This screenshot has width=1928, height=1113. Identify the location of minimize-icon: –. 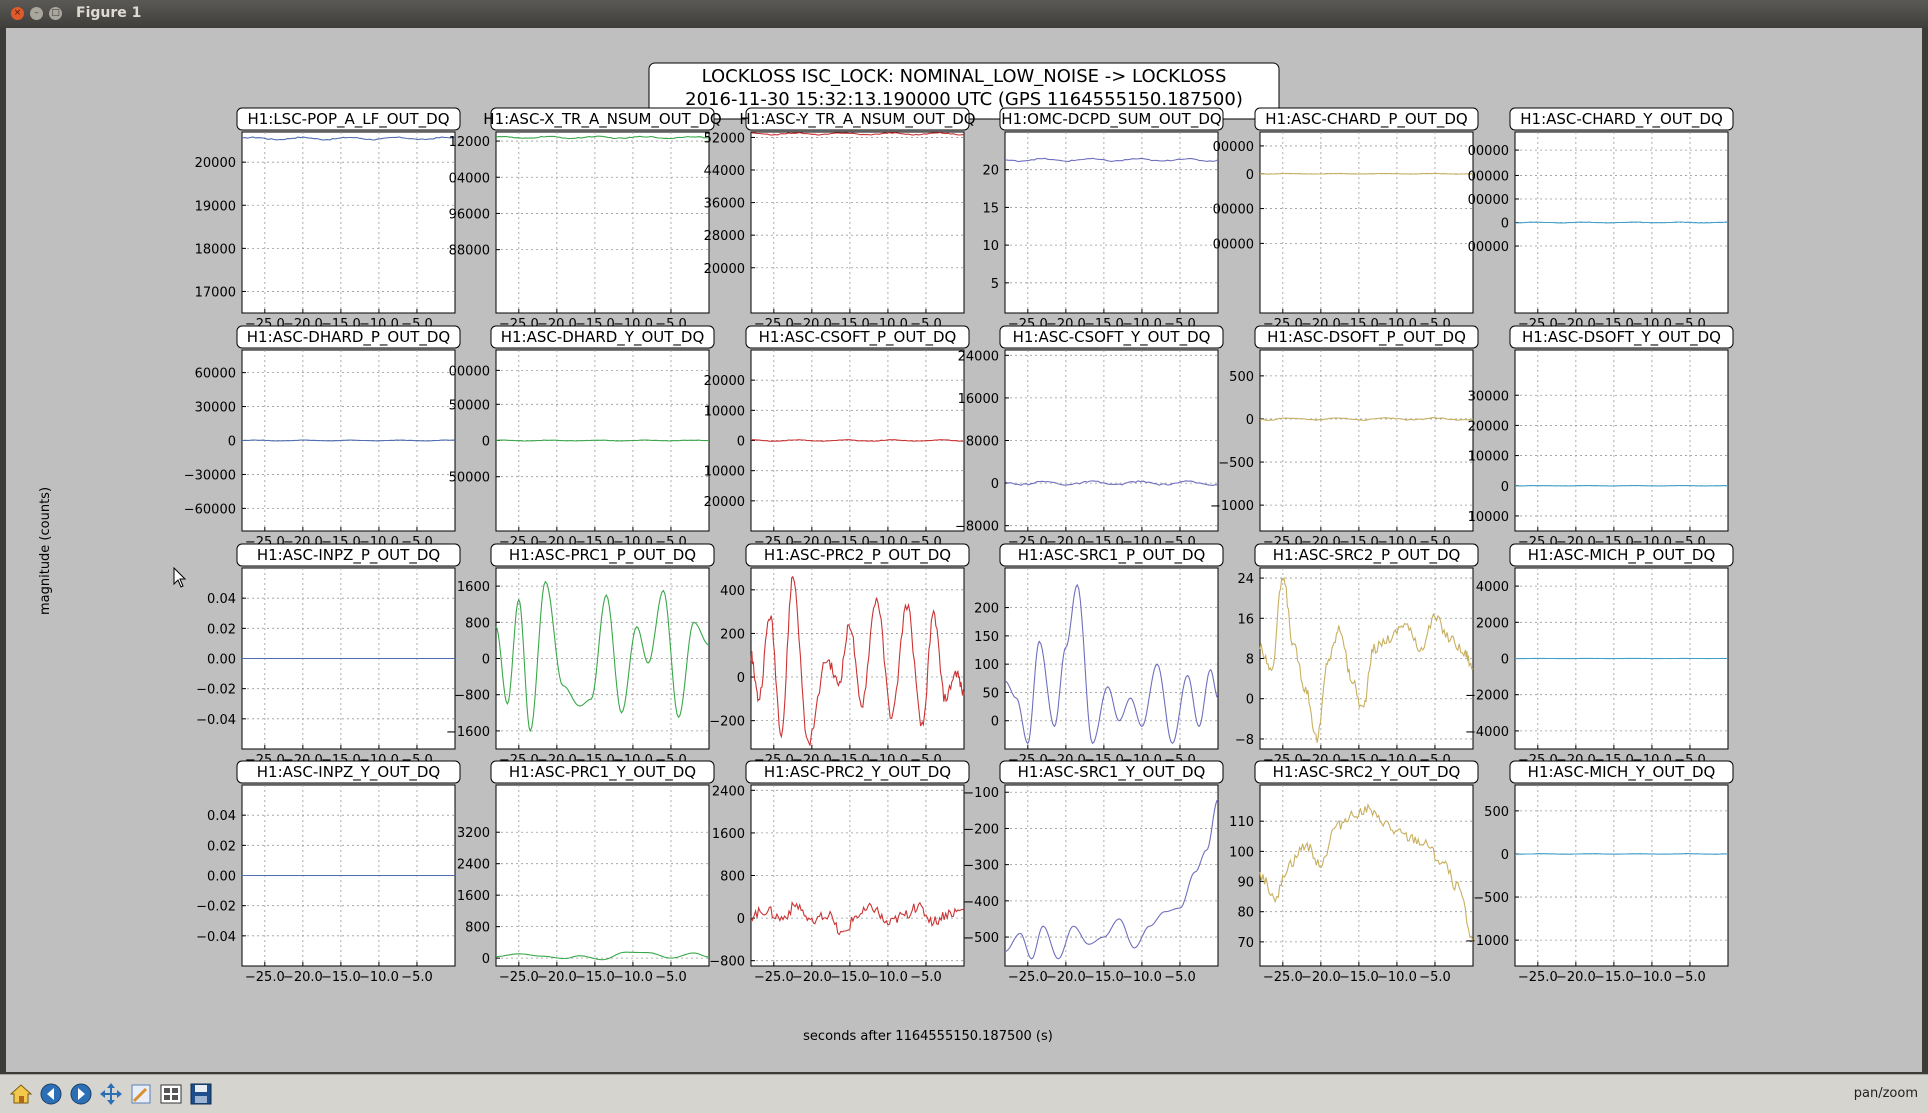
(36, 13).